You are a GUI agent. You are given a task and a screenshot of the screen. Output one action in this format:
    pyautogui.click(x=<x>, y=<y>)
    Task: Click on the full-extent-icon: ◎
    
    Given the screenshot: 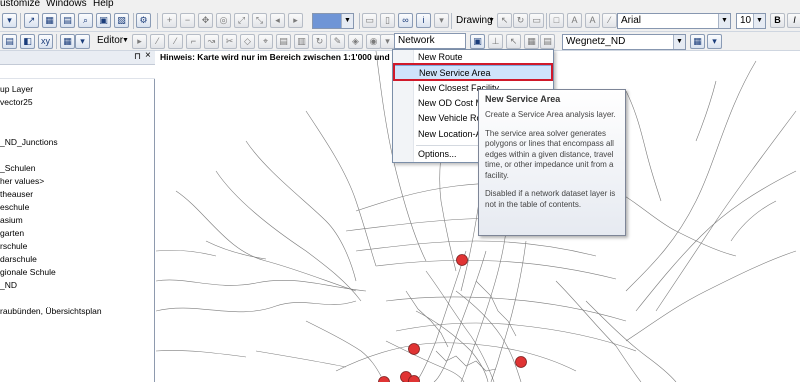 What is the action you would take?
    pyautogui.click(x=223, y=20)
    